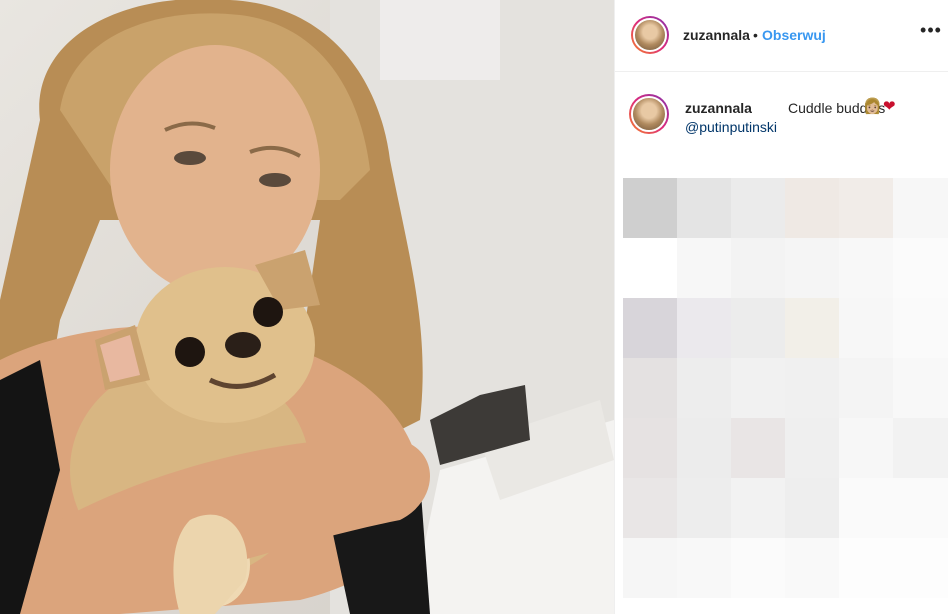 Image resolution: width=948 pixels, height=614 pixels. I want to click on more-options-icon: •••, so click(931, 32).